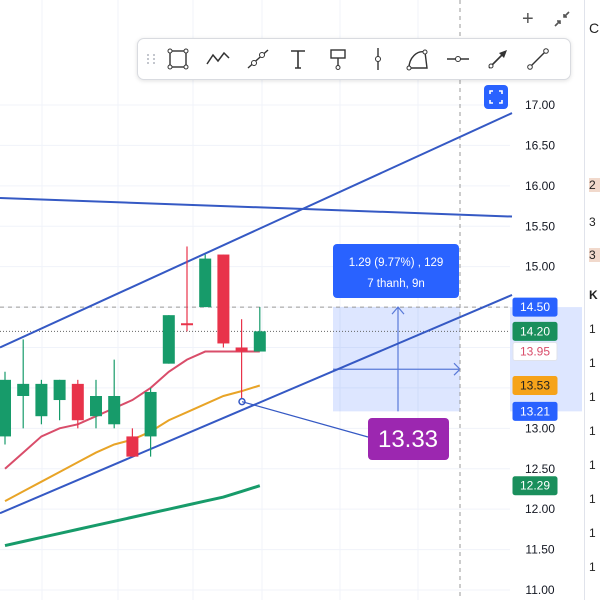  I want to click on y-axis-tick-label: 11.00, so click(539, 590).